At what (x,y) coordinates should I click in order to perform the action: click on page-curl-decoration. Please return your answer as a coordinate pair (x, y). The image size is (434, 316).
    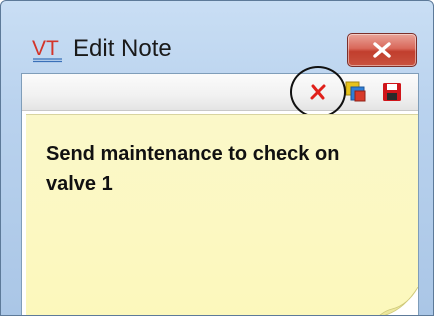
    Looking at the image, I should click on (398, 301).